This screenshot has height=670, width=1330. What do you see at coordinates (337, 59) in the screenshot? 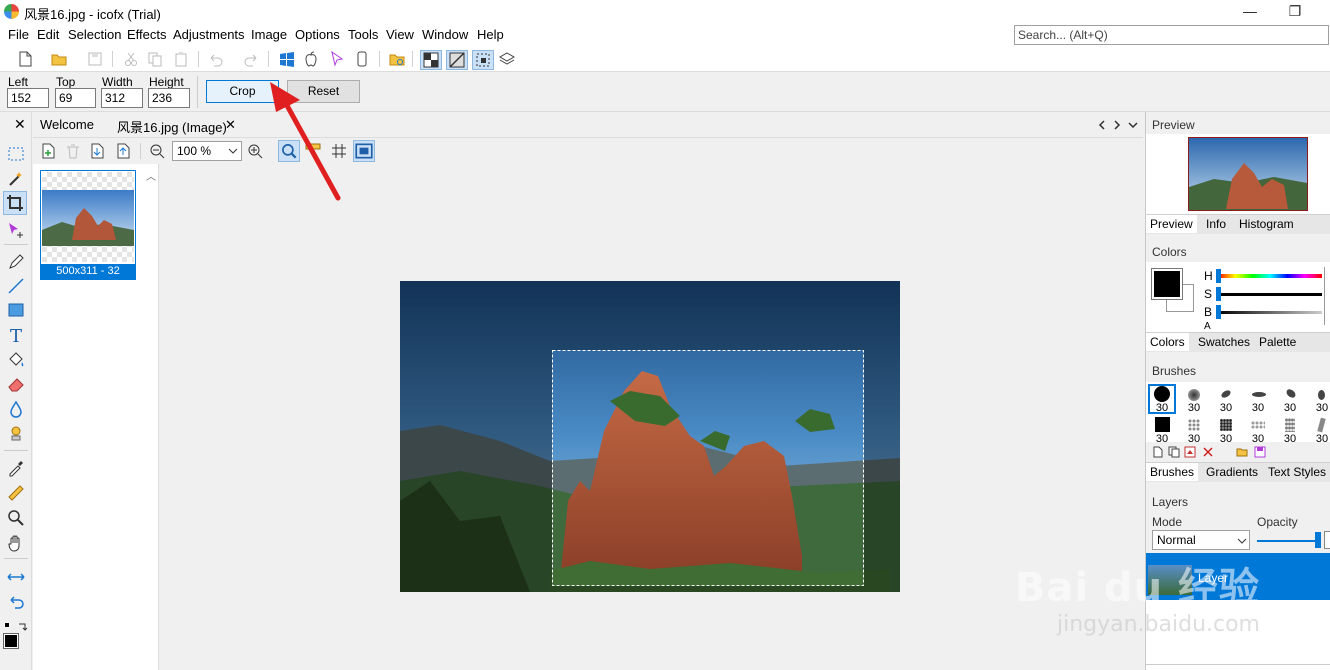
I see `cursor-icon` at bounding box center [337, 59].